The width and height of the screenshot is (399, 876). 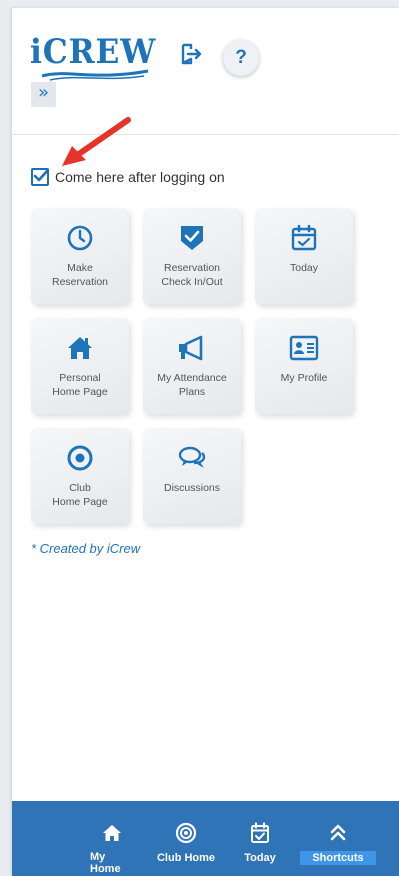 I want to click on logo-wave-icon, so click(x=95, y=75).